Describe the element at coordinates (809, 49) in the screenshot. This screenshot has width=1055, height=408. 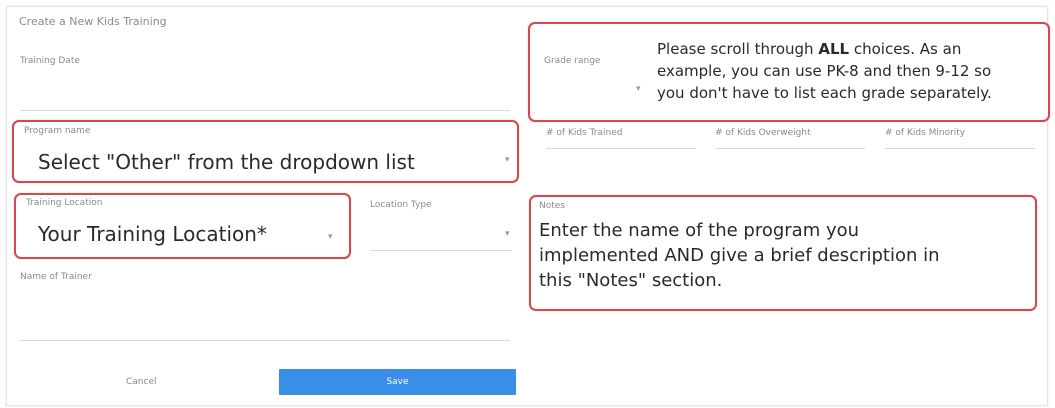
I see `grade-instructions-line-1: Please scroll through ALL choices. As an` at that location.